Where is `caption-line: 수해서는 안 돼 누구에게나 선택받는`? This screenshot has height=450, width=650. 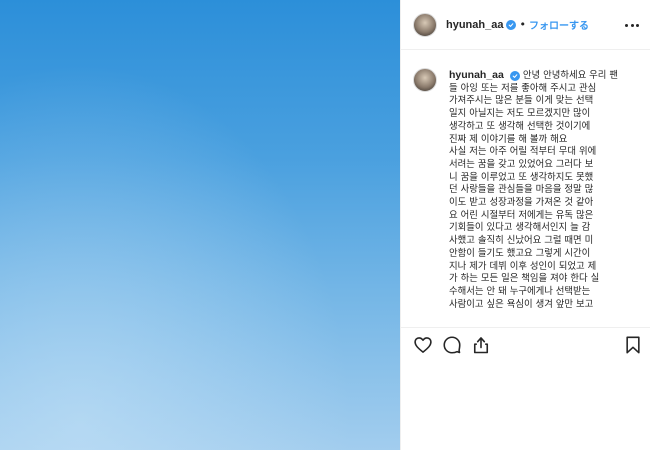
caption-line: 수해서는 안 돼 누구에게나 선택받는 is located at coordinates (520, 291).